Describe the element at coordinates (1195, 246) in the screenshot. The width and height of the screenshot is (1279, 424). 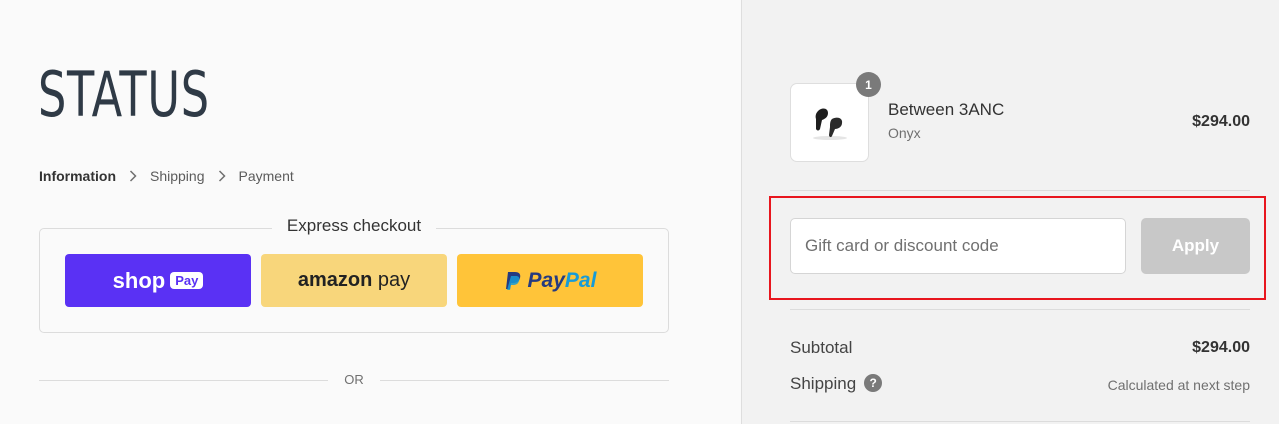
I see `apply-discount-button: Apply` at that location.